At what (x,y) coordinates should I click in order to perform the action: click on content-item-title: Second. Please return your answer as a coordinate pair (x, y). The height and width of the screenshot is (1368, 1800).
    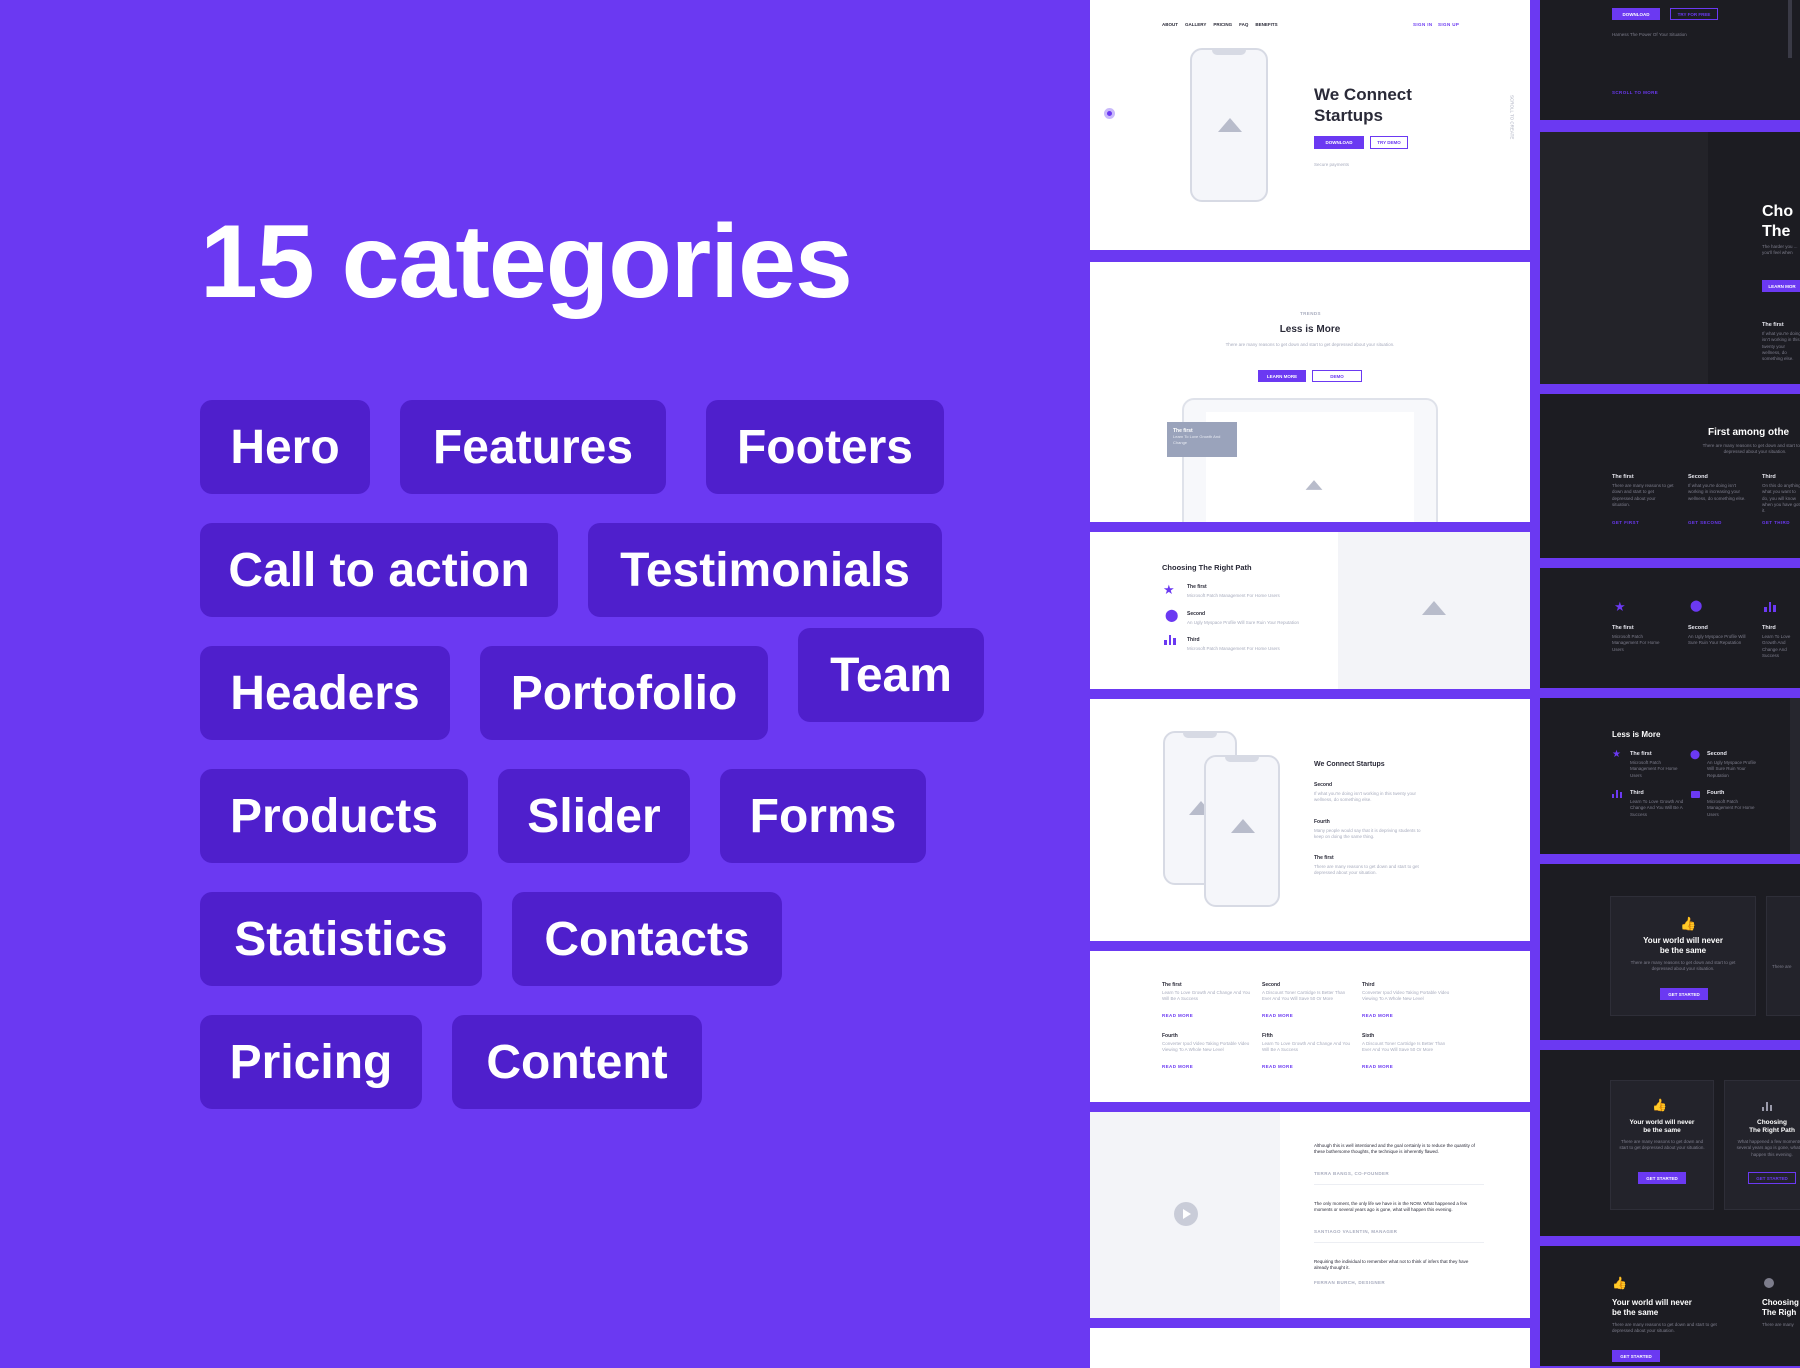
    Looking at the image, I should click on (1323, 785).